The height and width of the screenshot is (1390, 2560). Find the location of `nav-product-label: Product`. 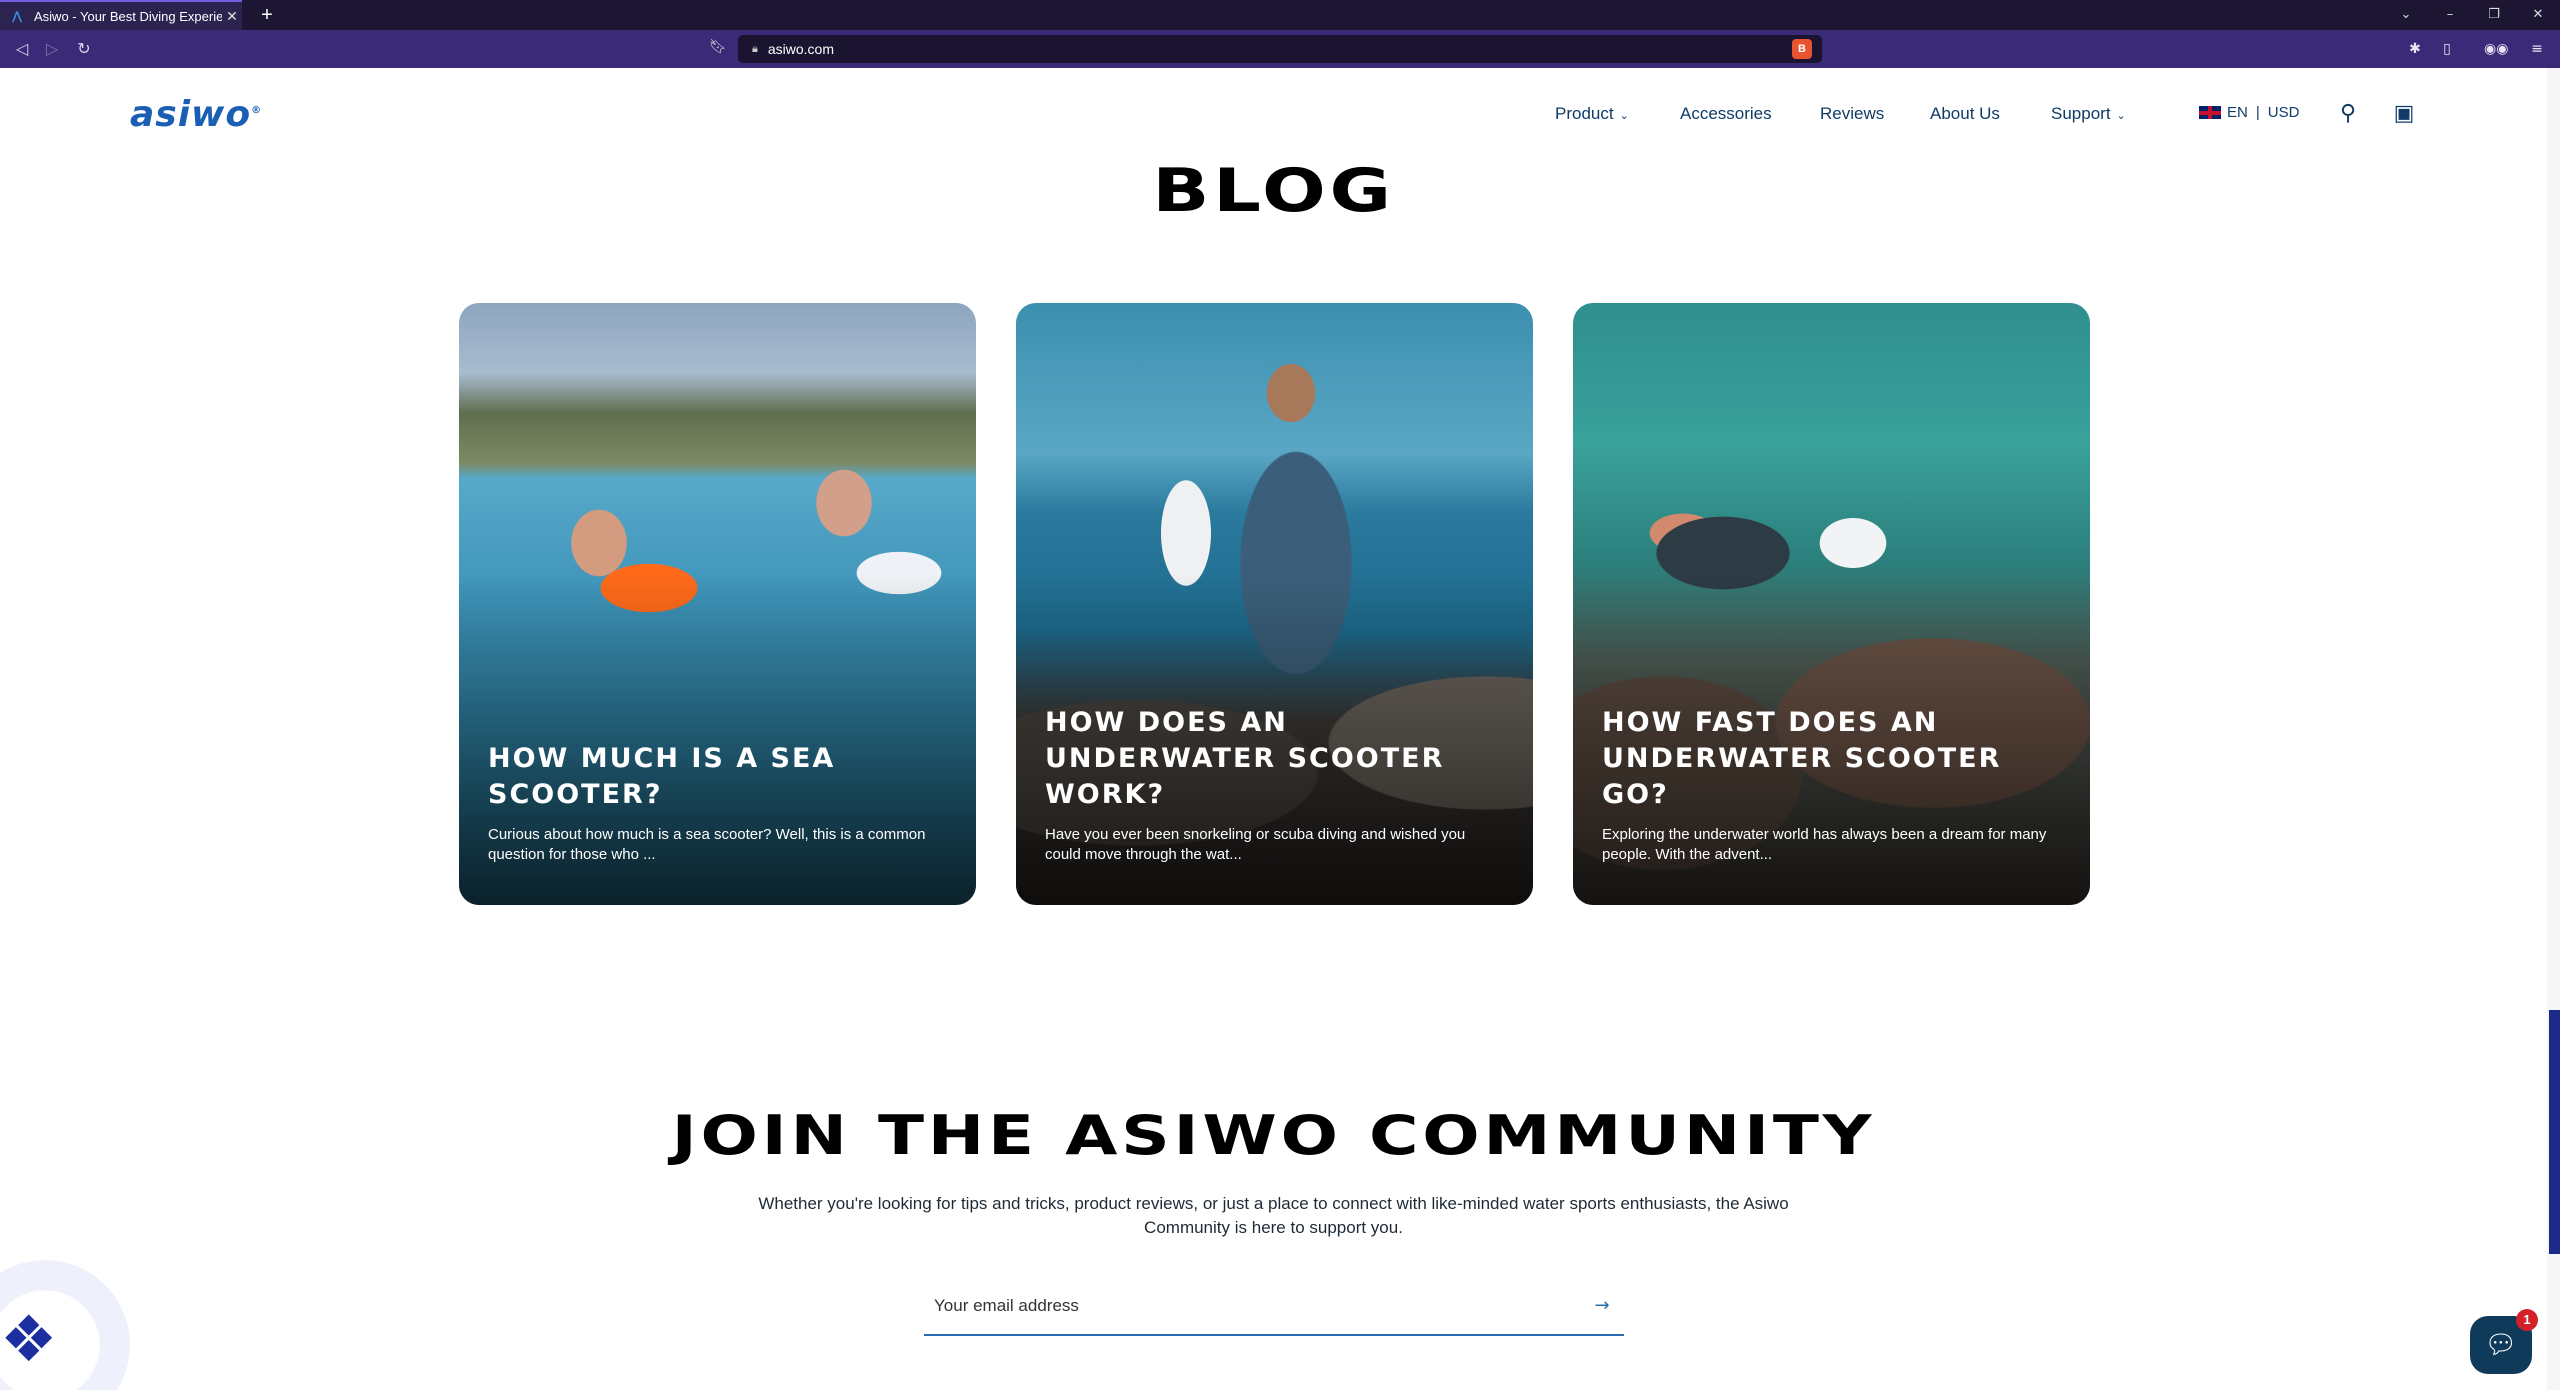

nav-product-label: Product is located at coordinates (1584, 113).